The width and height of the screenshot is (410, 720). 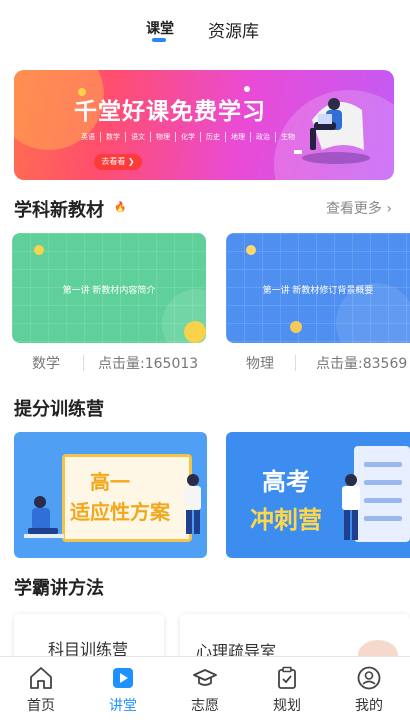 I want to click on course-card-title: 第一讲 新教材内容简介, so click(x=109, y=291).